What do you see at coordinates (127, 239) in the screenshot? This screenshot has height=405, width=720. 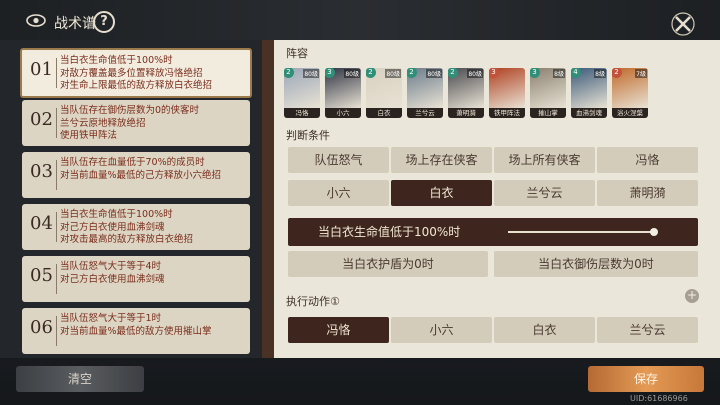 I see `slot-line: 对攻击最高的敌方释放白衣绝招` at bounding box center [127, 239].